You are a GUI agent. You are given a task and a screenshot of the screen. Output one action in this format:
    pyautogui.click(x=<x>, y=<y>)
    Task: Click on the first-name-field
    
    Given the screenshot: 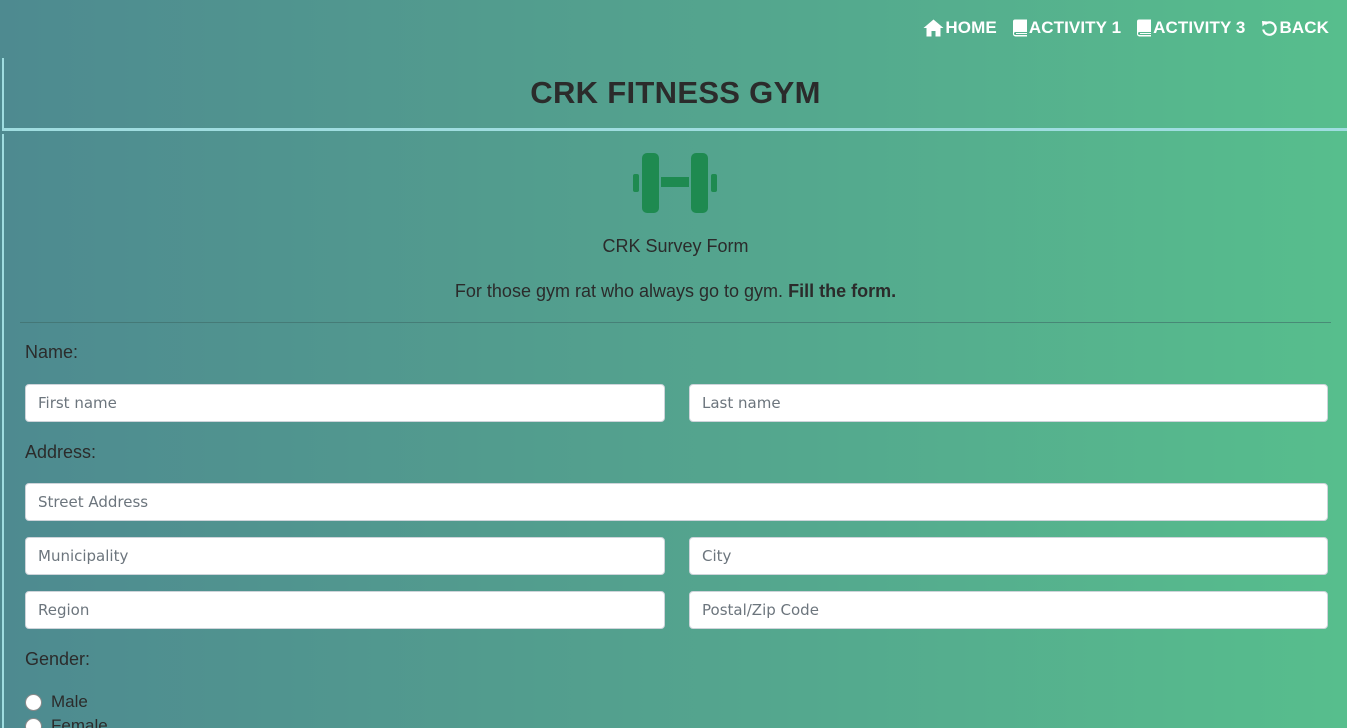 What is the action you would take?
    pyautogui.click(x=345, y=403)
    